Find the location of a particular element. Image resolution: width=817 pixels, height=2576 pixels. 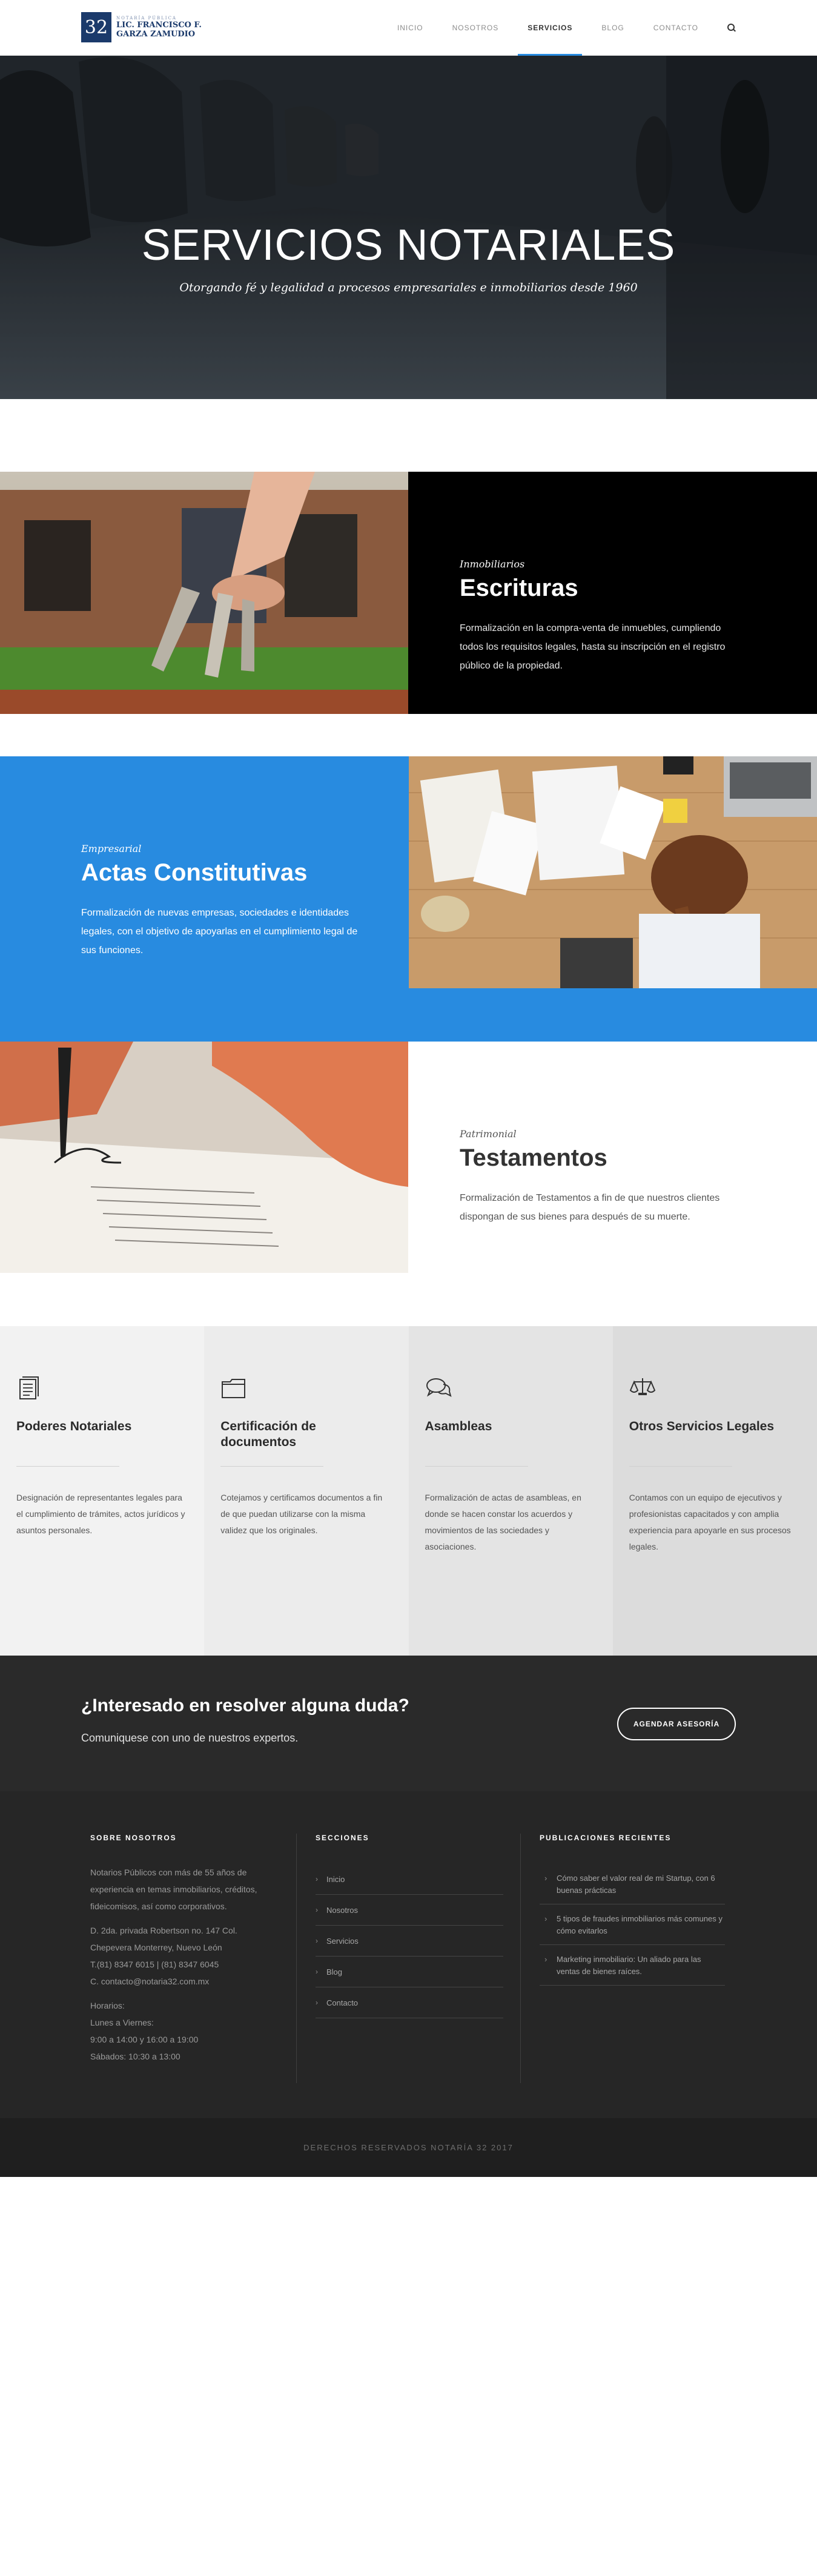

logo-name-line2: GARZA ZAMUDIO is located at coordinates (156, 34).